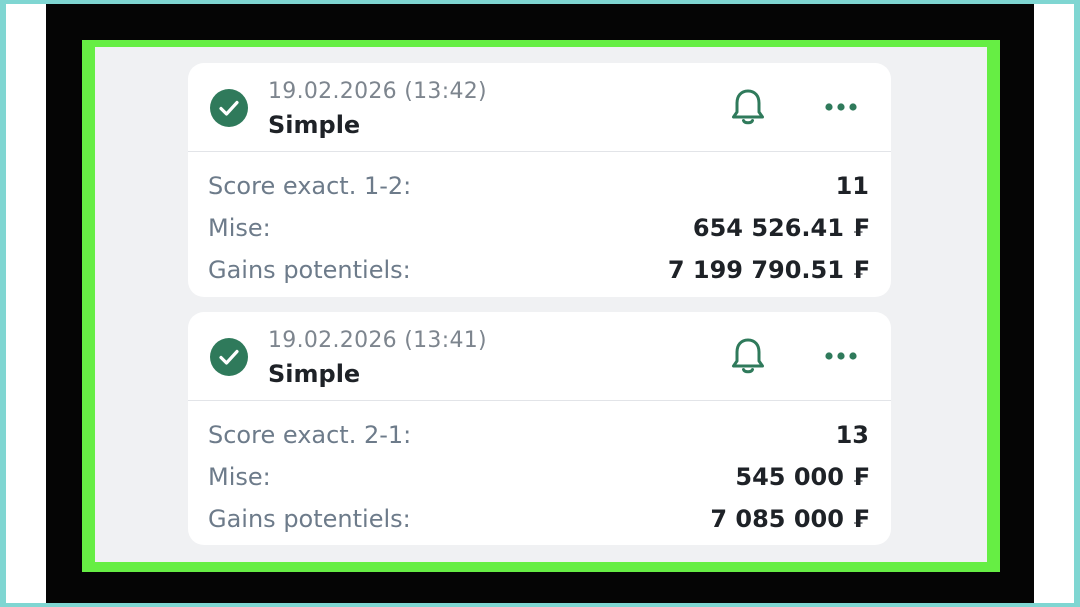 The height and width of the screenshot is (607, 1080). I want to click on odds-value: 11, so click(852, 186).